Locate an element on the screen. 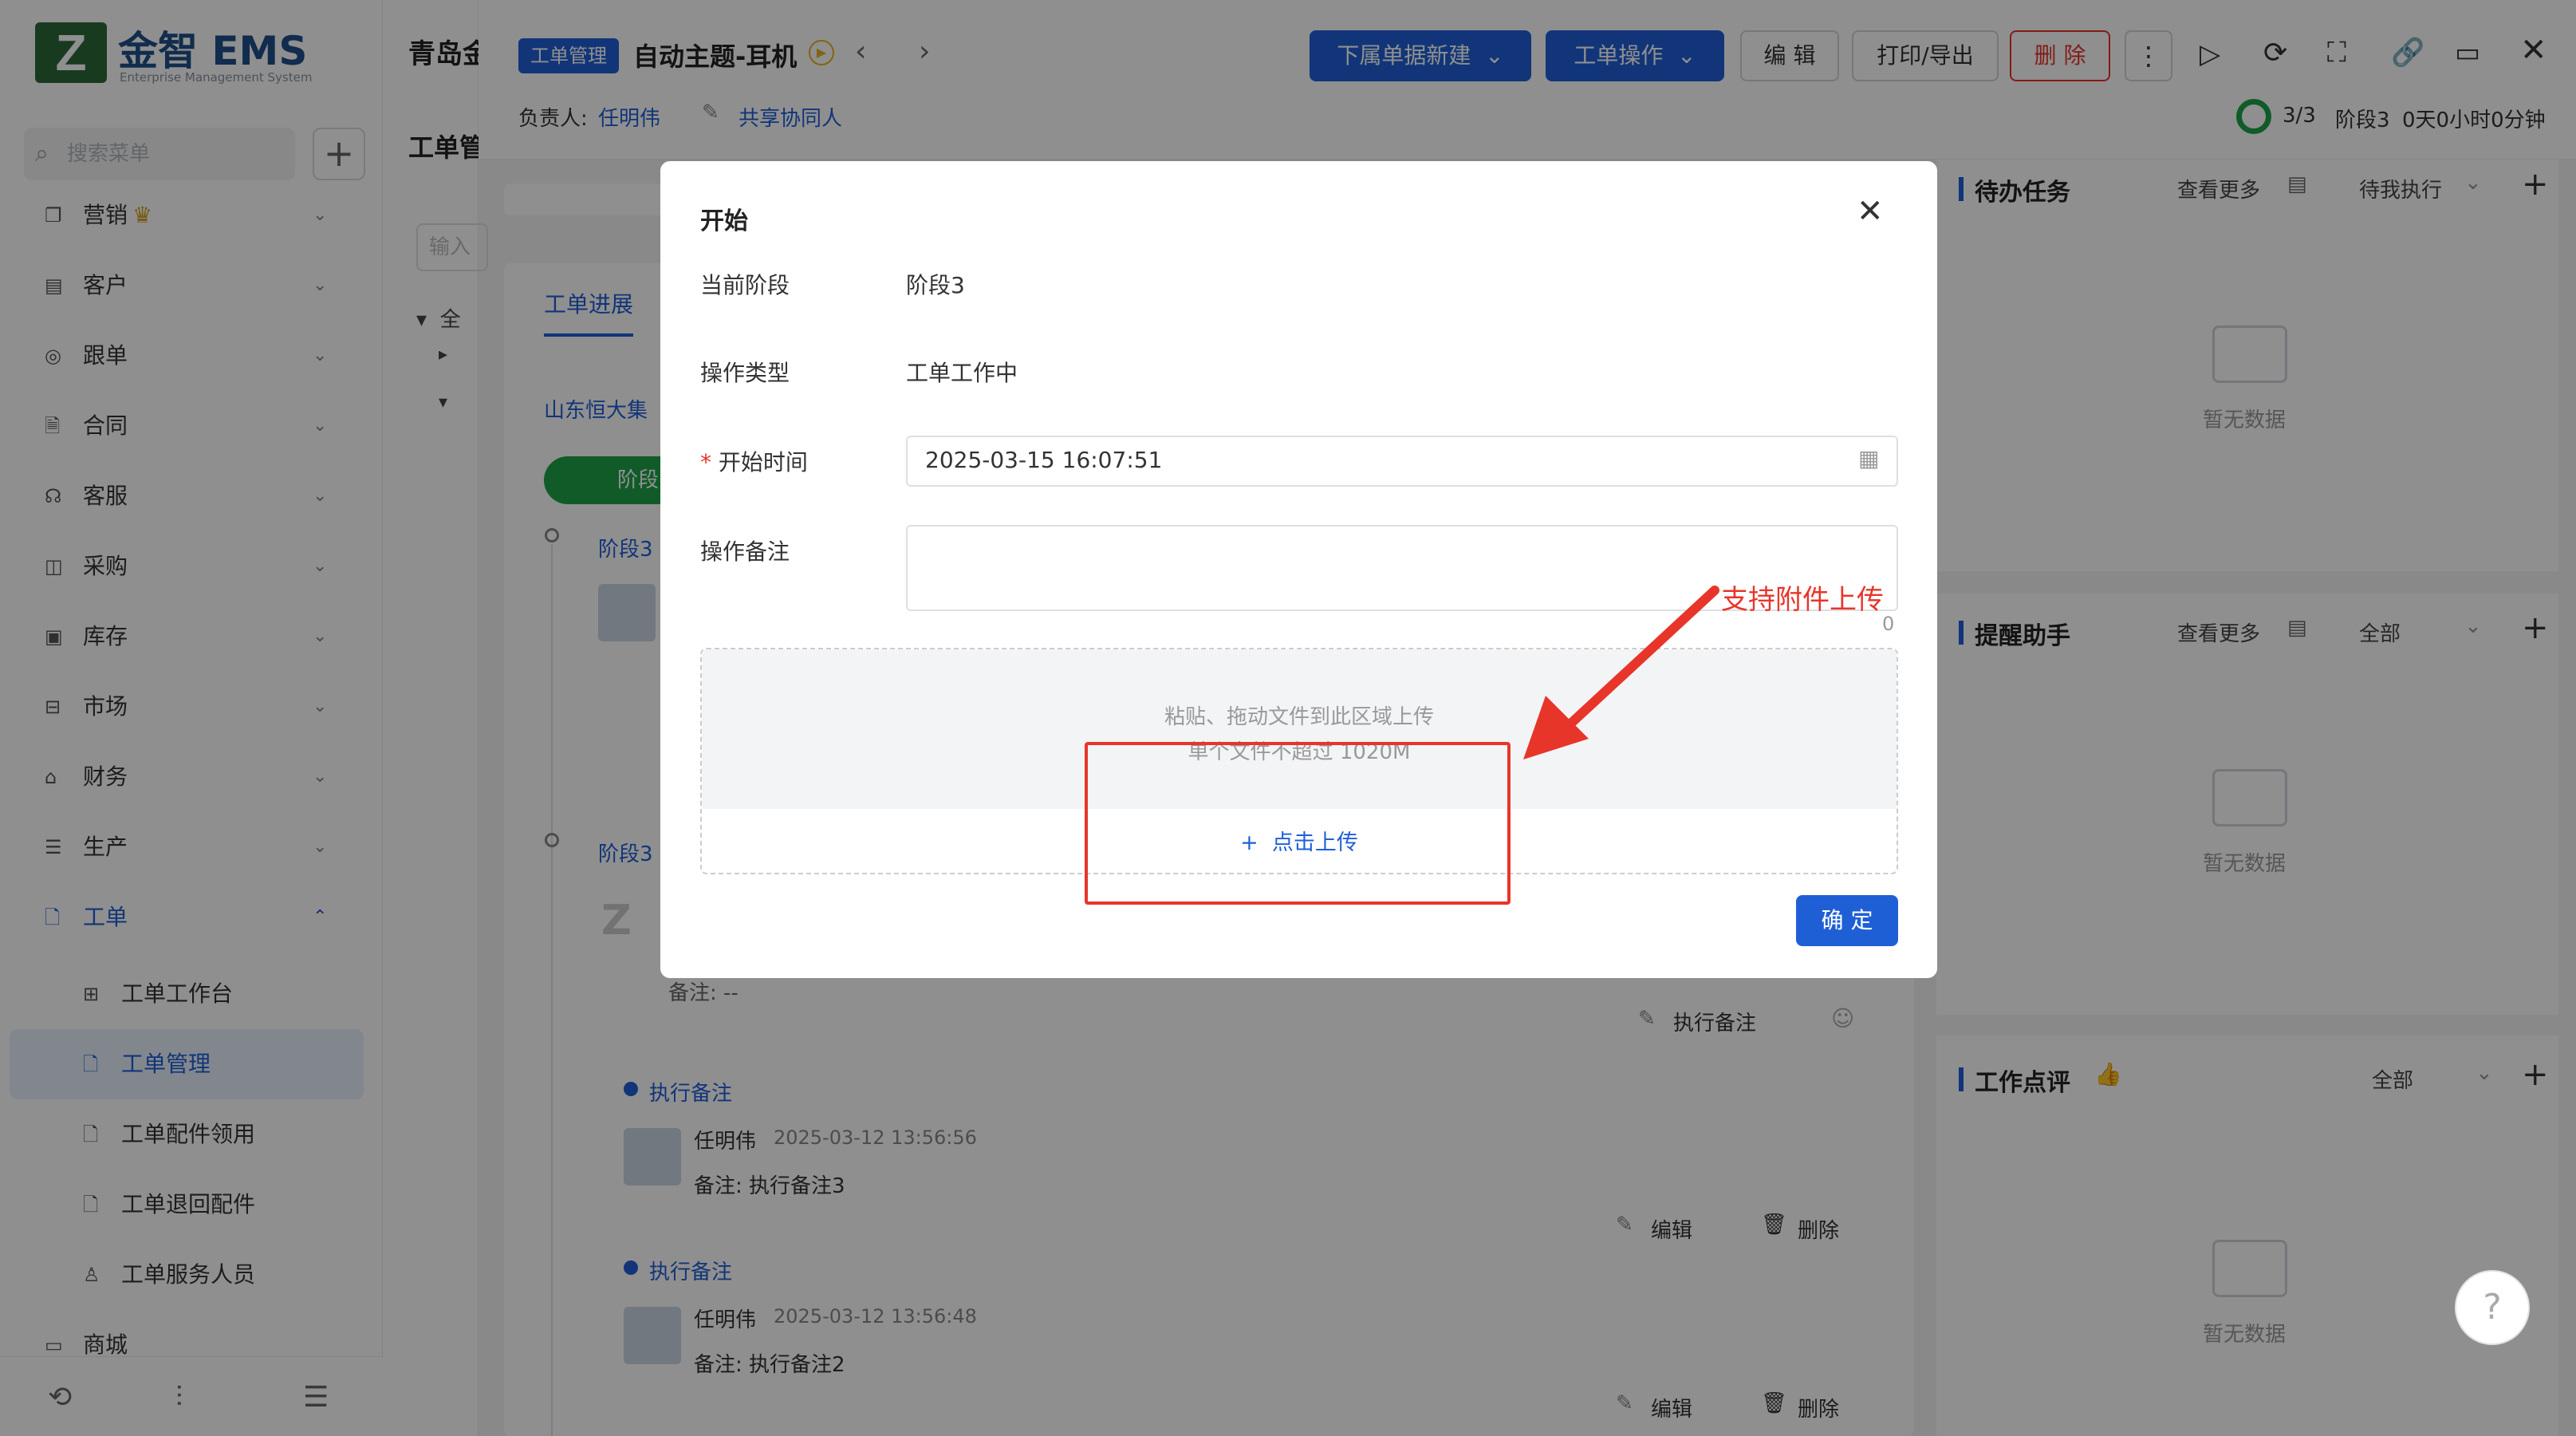 The height and width of the screenshot is (1436, 2576). op-type-label: 操作类型 is located at coordinates (745, 373).